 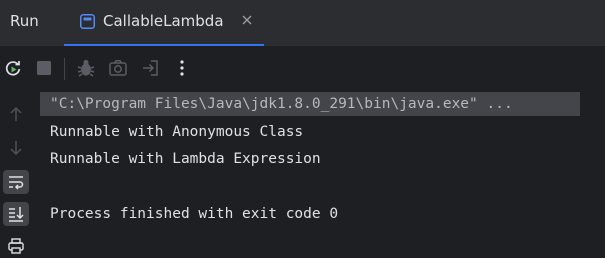 I want to click on scroll-to-end-icon, so click(x=16, y=214).